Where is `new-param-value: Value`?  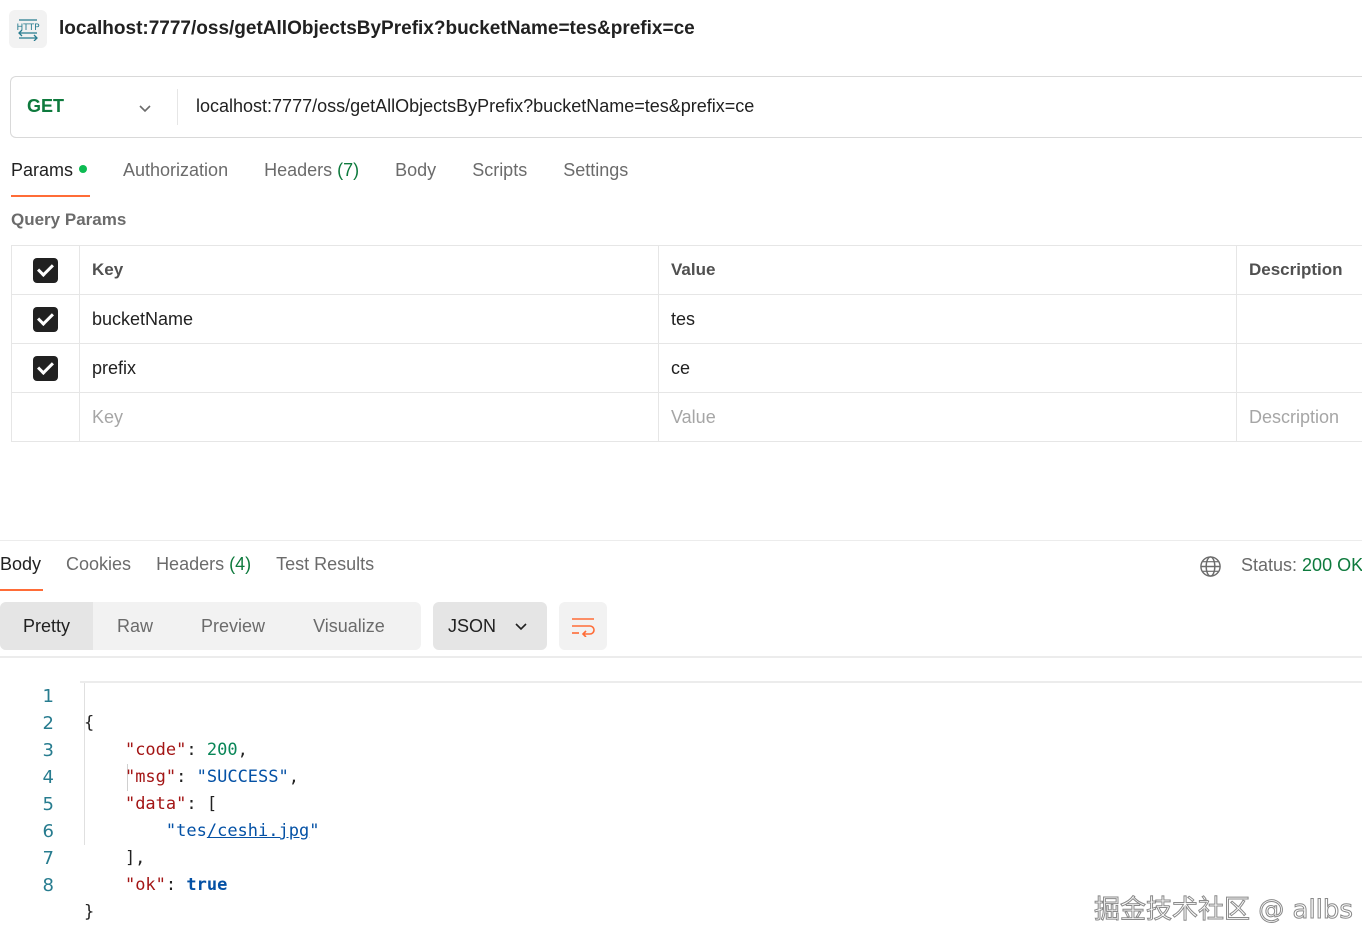 new-param-value: Value is located at coordinates (947, 417).